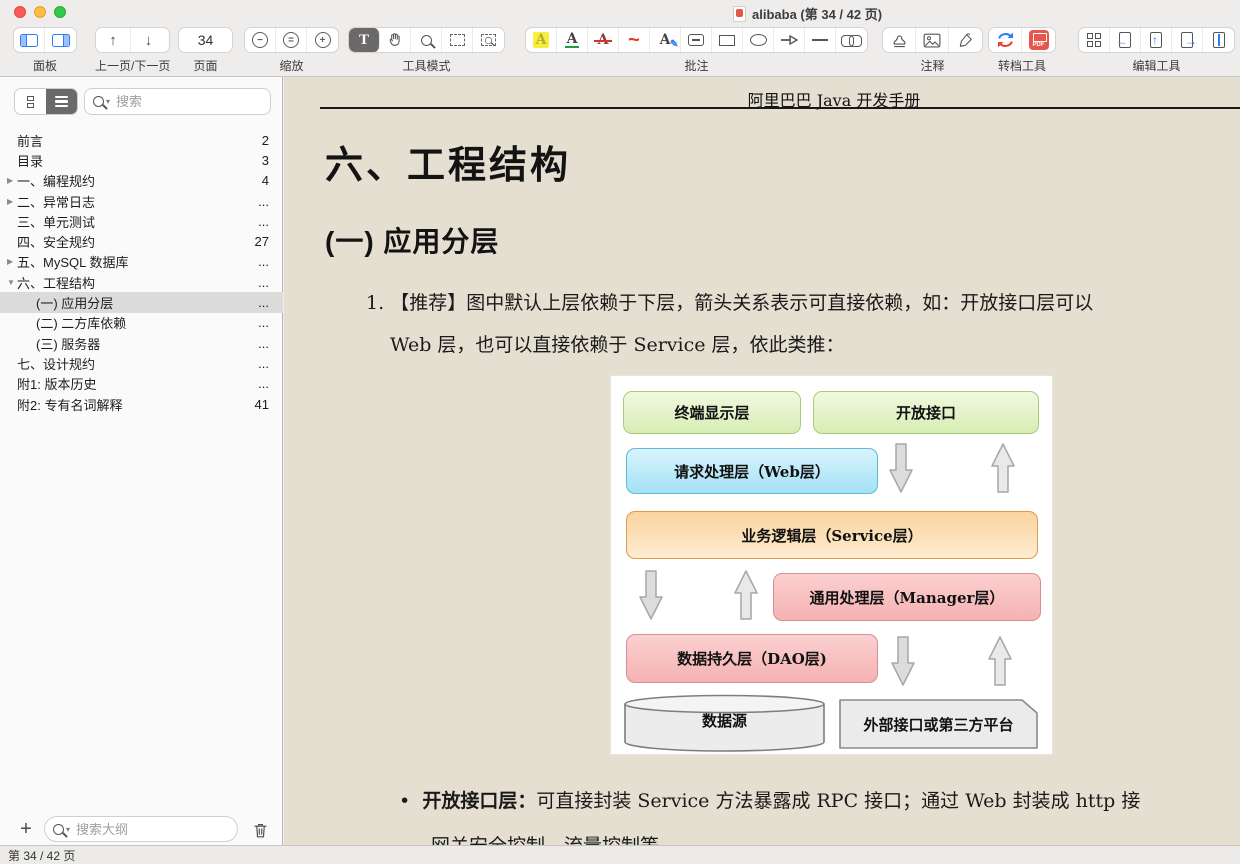 Image resolution: width=1240 pixels, height=864 pixels. I want to click on add-outline-item-button: +, so click(26, 829).